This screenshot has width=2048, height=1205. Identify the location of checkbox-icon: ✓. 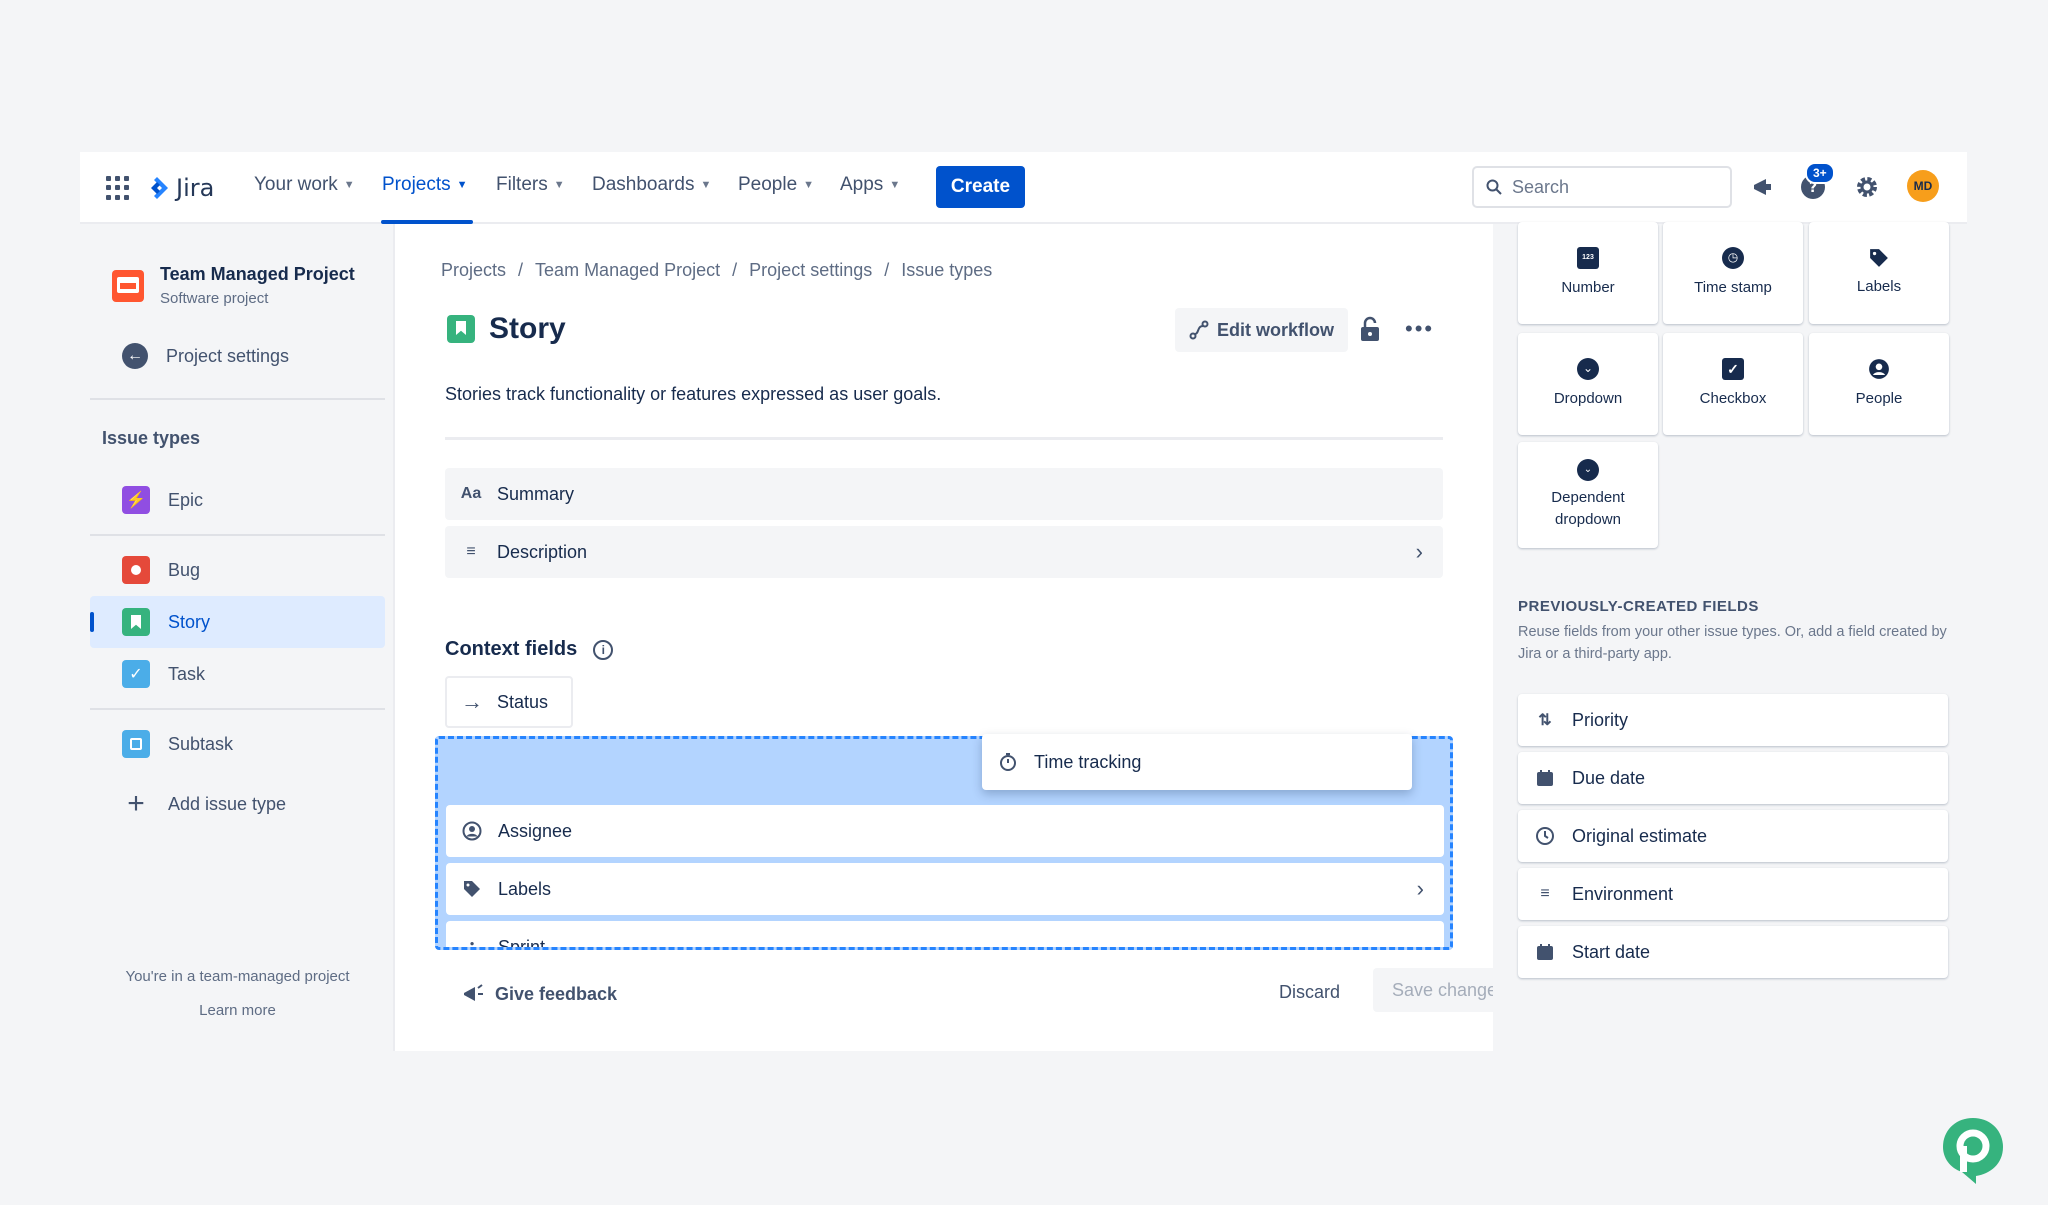
(1733, 369).